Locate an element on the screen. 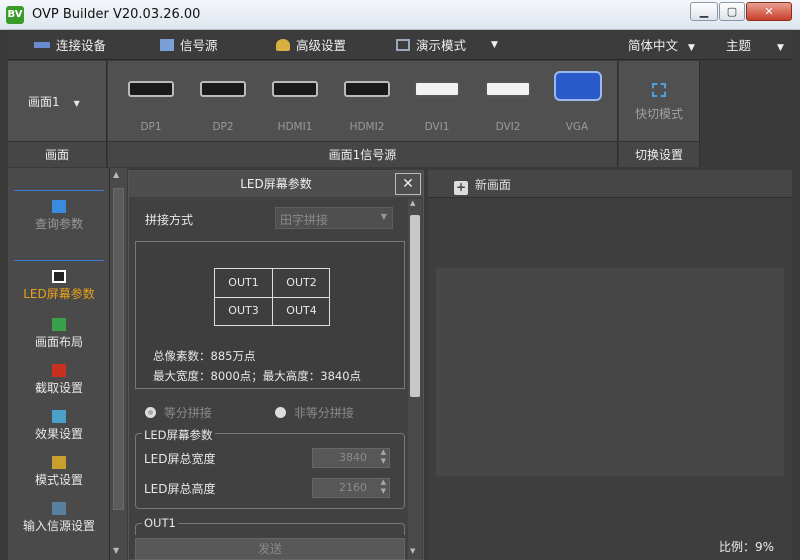 The image size is (800, 560). divider is located at coordinates (59, 260).